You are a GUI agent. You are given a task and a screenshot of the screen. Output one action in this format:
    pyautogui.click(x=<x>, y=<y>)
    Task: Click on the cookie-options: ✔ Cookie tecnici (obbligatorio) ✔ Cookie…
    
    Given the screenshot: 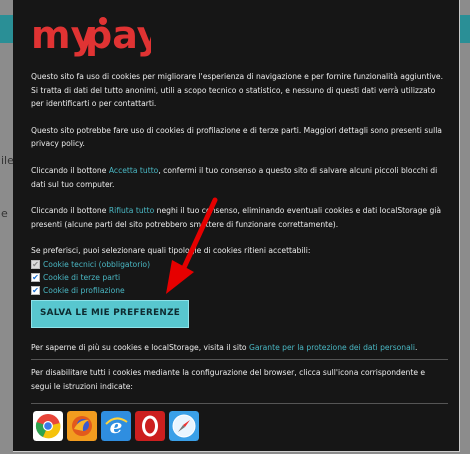 What is the action you would take?
    pyautogui.click(x=237, y=277)
    